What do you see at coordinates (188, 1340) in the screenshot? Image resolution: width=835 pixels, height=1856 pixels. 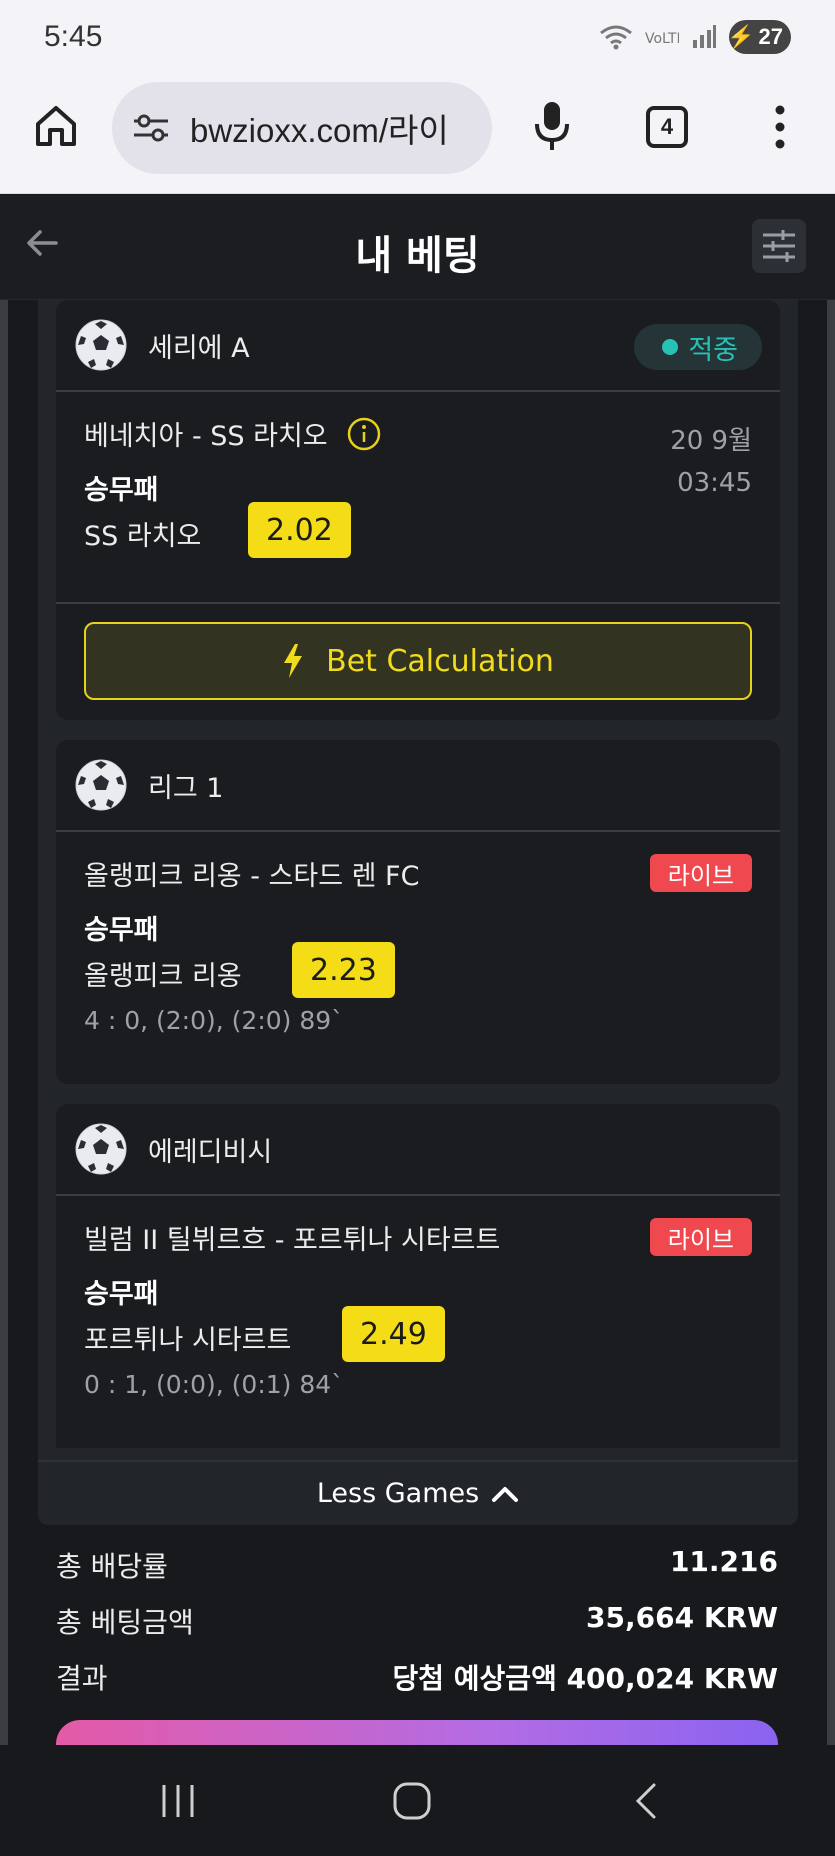 I see `selection-name: 포르튀나 시타르트` at bounding box center [188, 1340].